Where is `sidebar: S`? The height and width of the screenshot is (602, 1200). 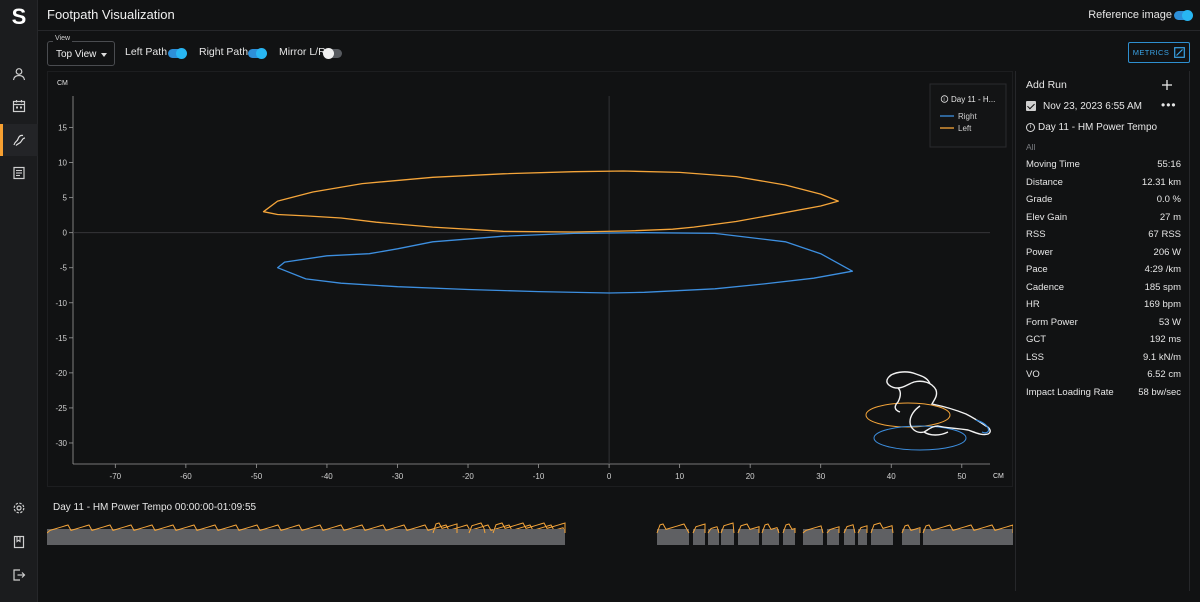
sidebar: S is located at coordinates (19, 301).